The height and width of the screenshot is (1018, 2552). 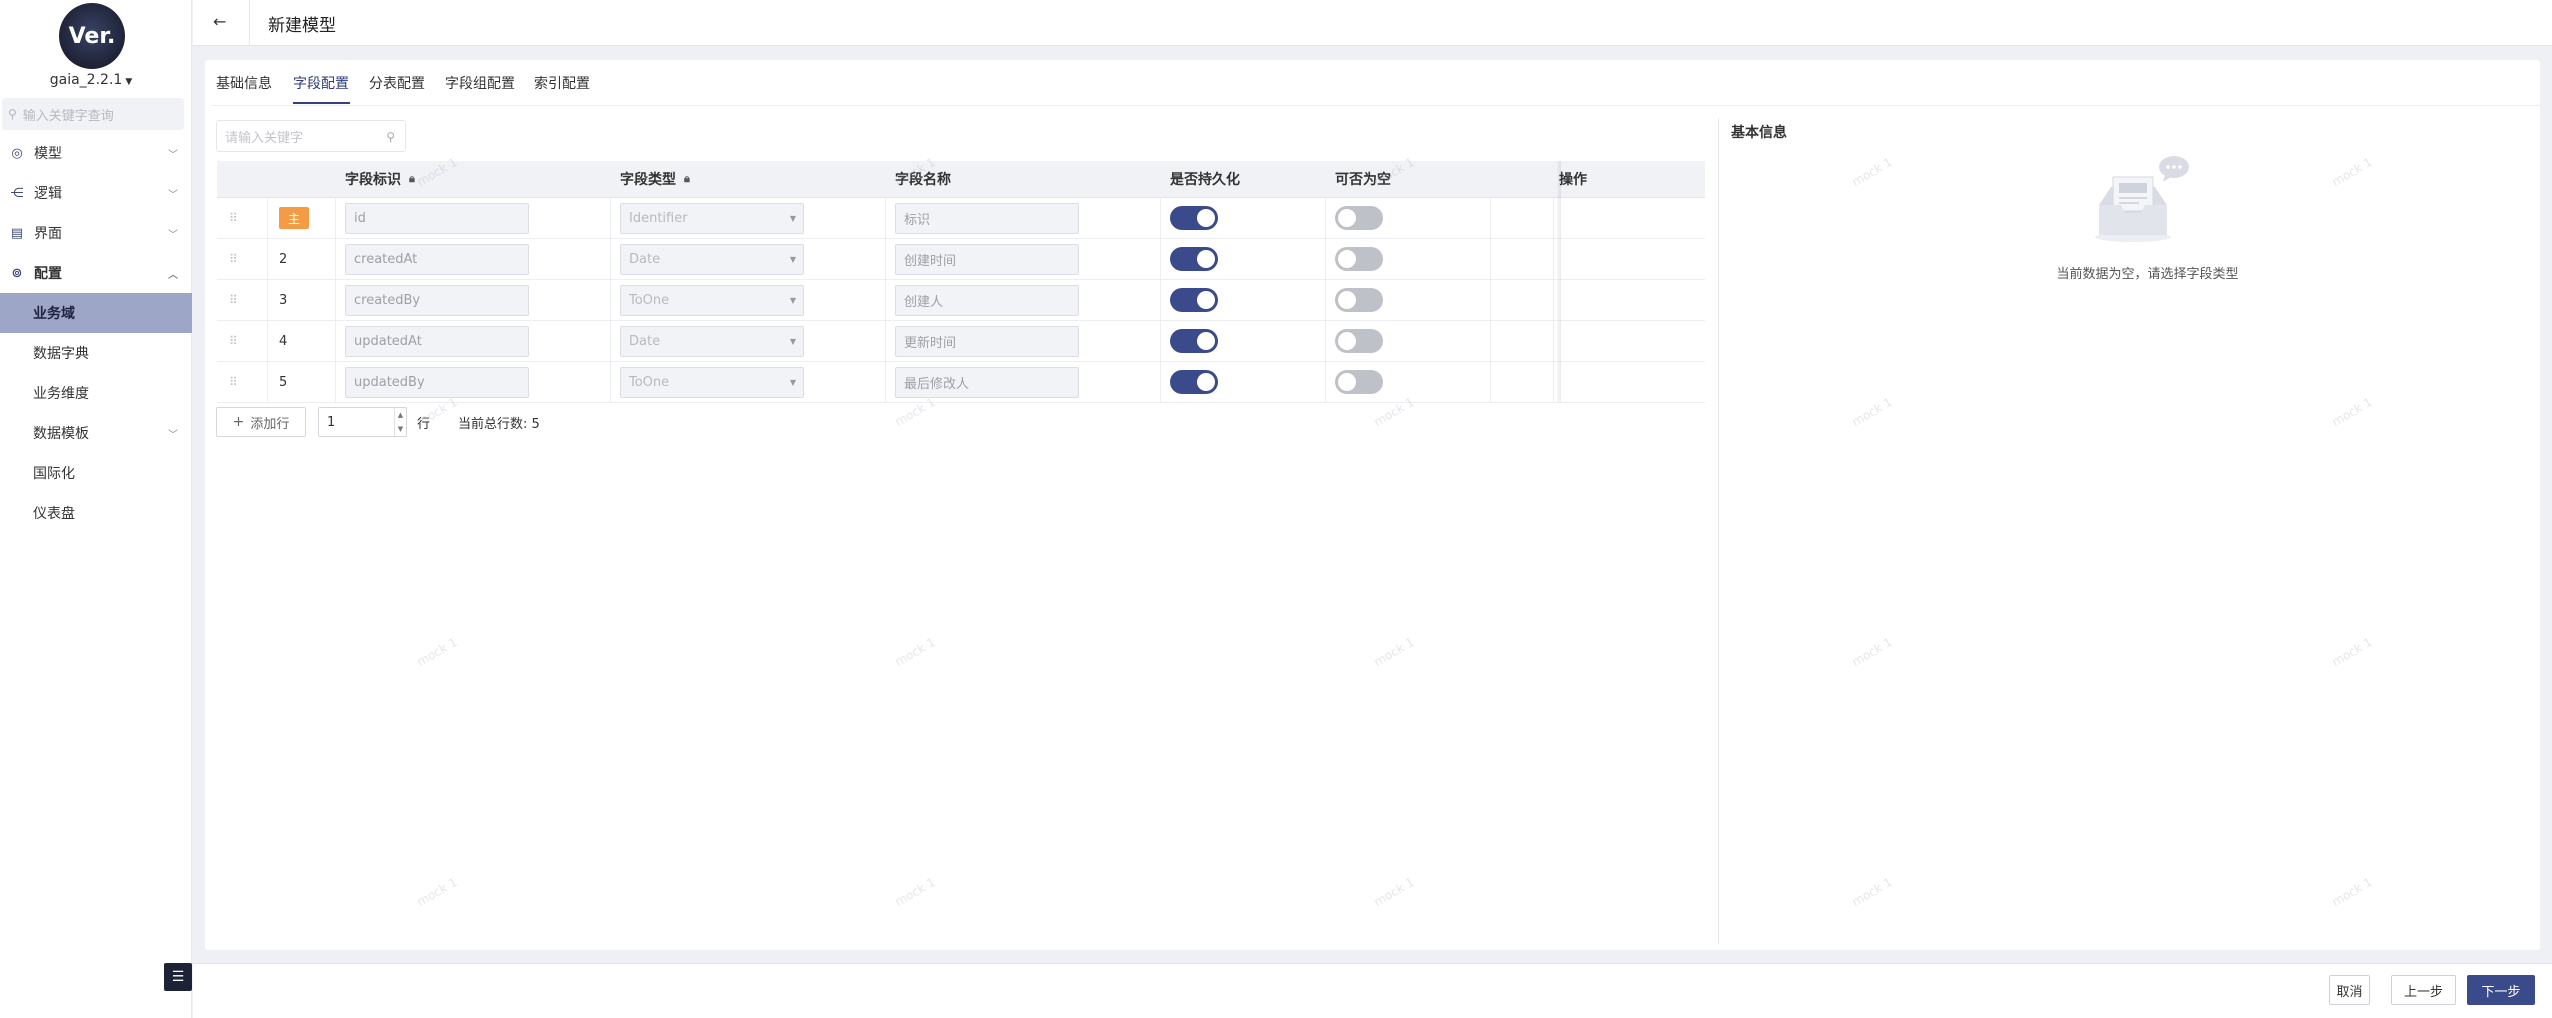 I want to click on field-type-cell: Date ▼, so click(x=712, y=259).